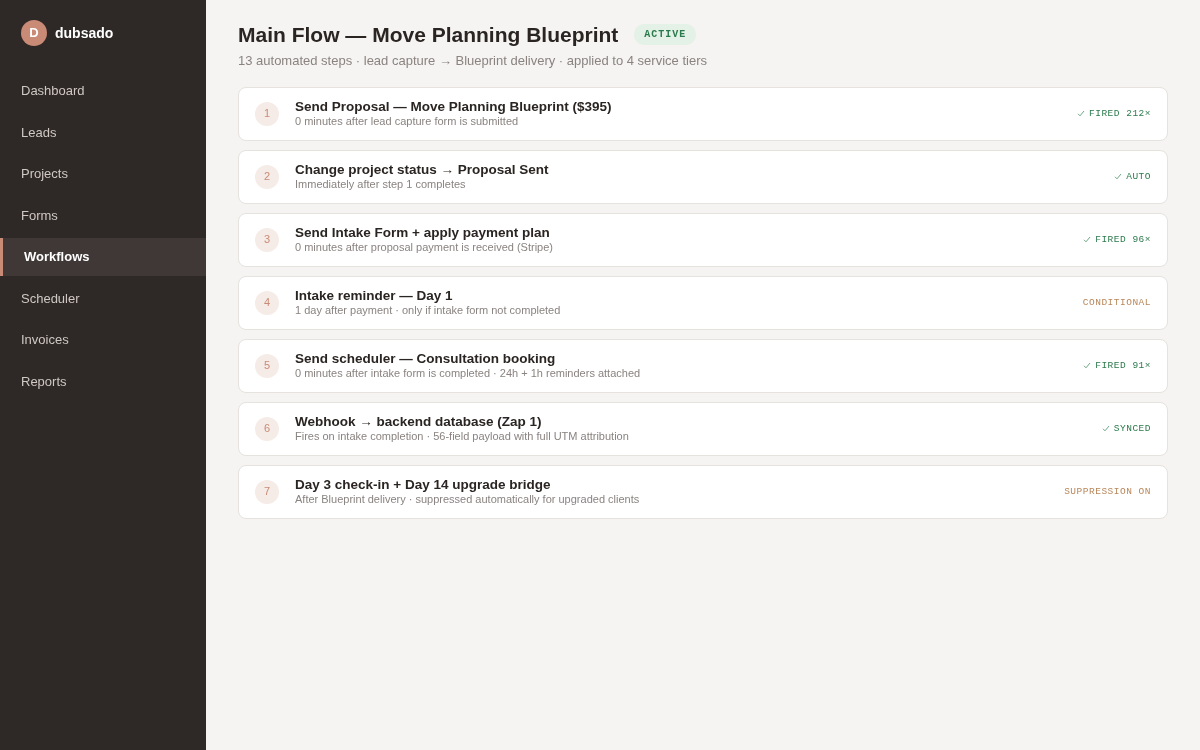 The width and height of the screenshot is (1200, 750). What do you see at coordinates (103, 174) in the screenshot?
I see `sidebar-item: Projects` at bounding box center [103, 174].